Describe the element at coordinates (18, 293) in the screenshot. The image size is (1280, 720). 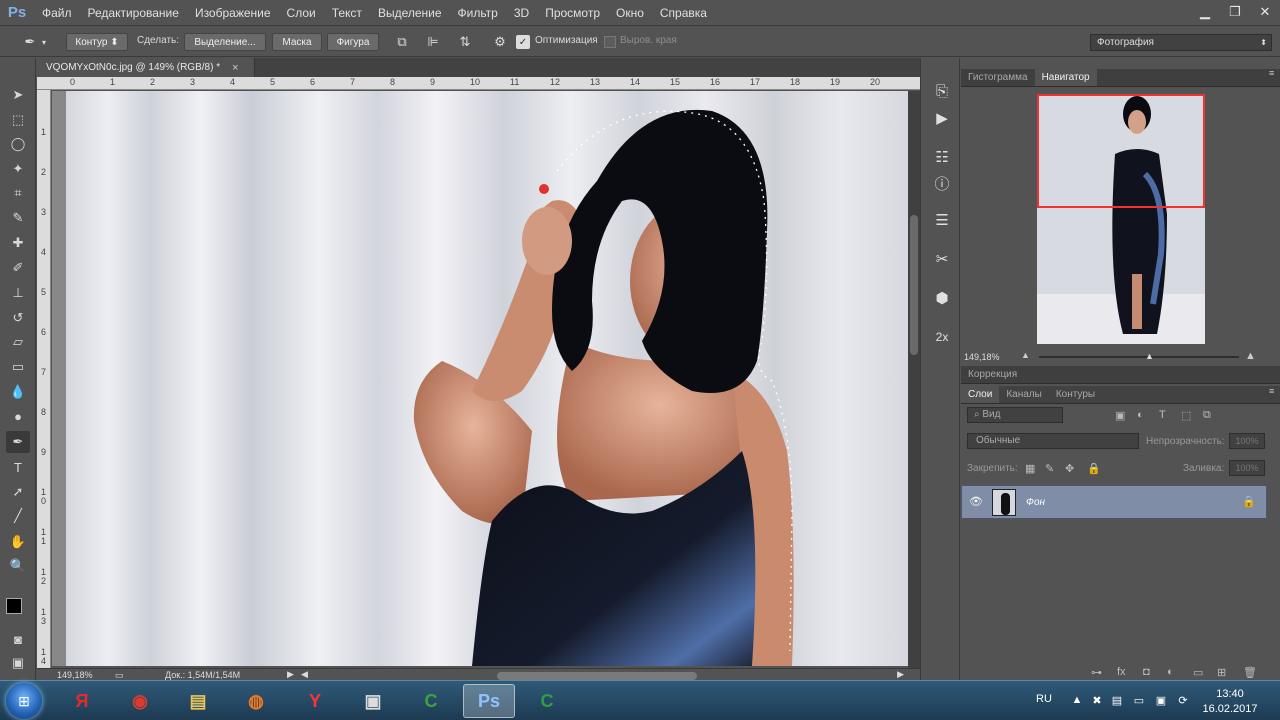
I see `clone-stamp-tool-icon: ⊥` at that location.